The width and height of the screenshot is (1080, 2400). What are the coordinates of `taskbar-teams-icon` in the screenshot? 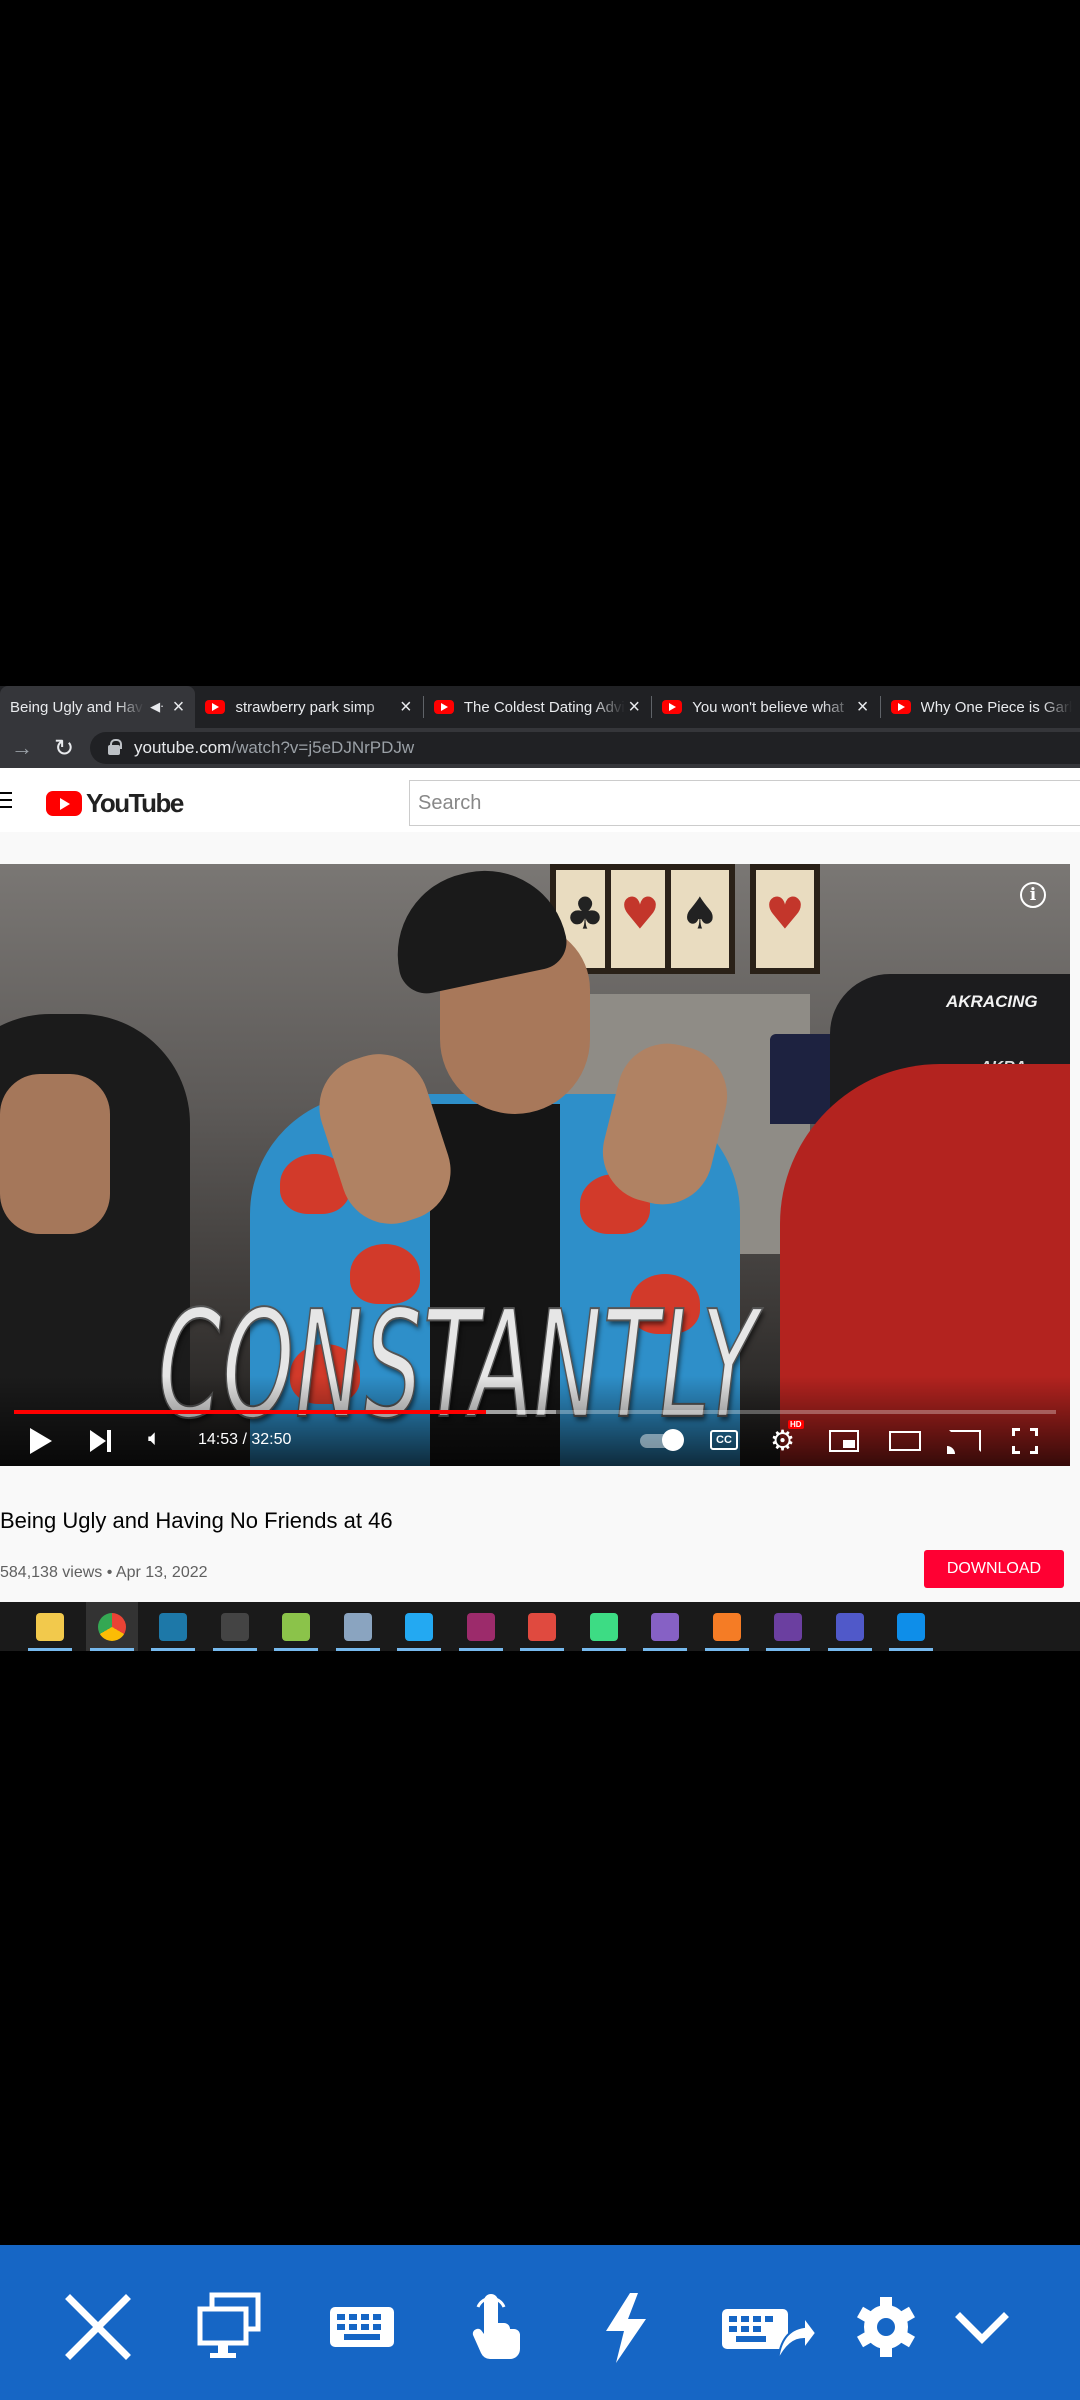 It's located at (850, 1626).